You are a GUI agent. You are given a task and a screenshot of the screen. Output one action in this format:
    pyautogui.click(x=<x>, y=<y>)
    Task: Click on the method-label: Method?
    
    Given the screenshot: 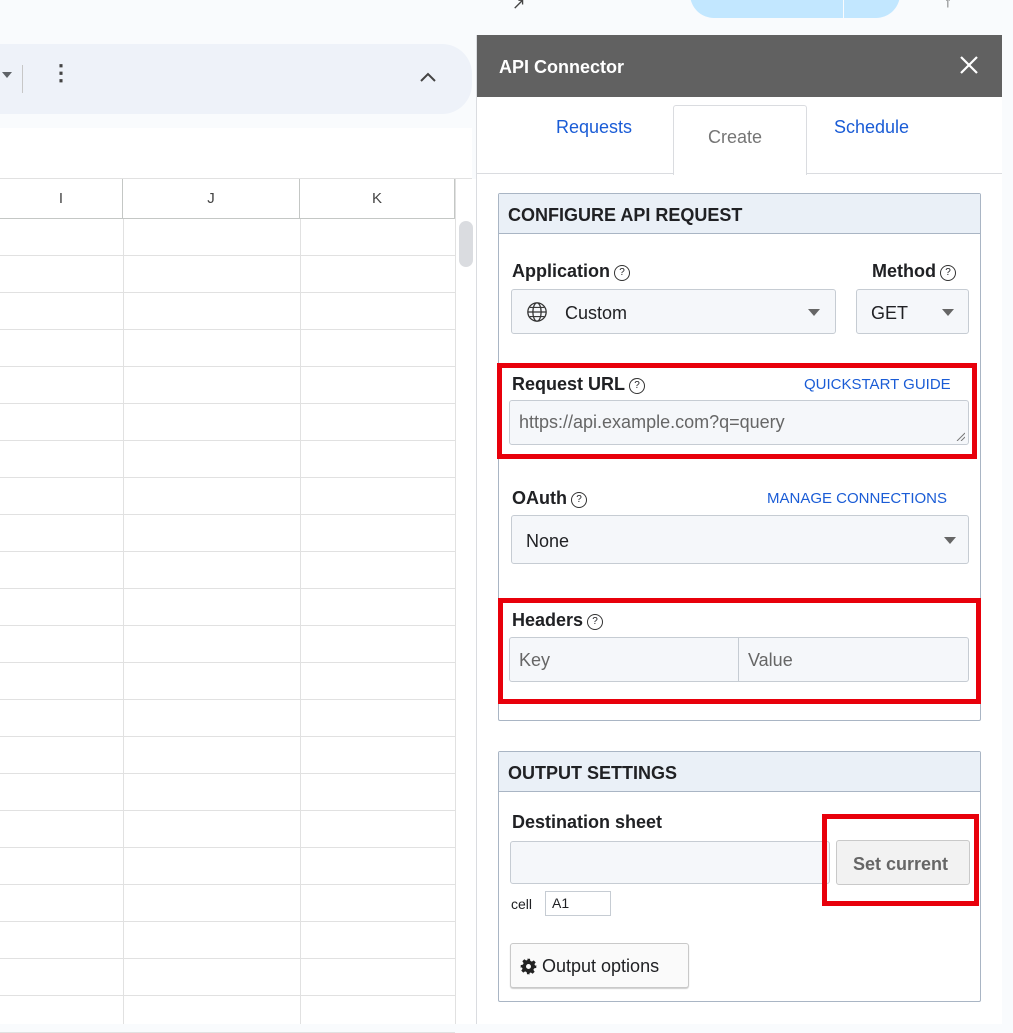 What is the action you would take?
    pyautogui.click(x=914, y=271)
    